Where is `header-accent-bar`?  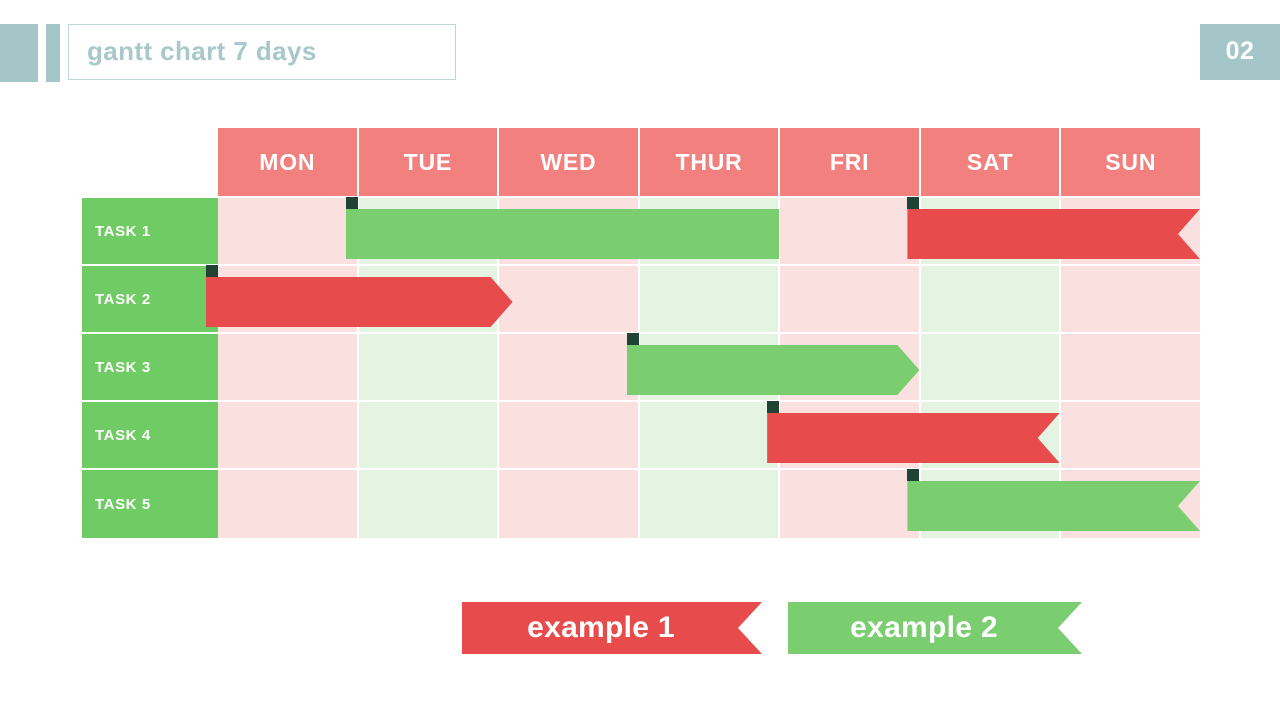
header-accent-bar is located at coordinates (53, 53).